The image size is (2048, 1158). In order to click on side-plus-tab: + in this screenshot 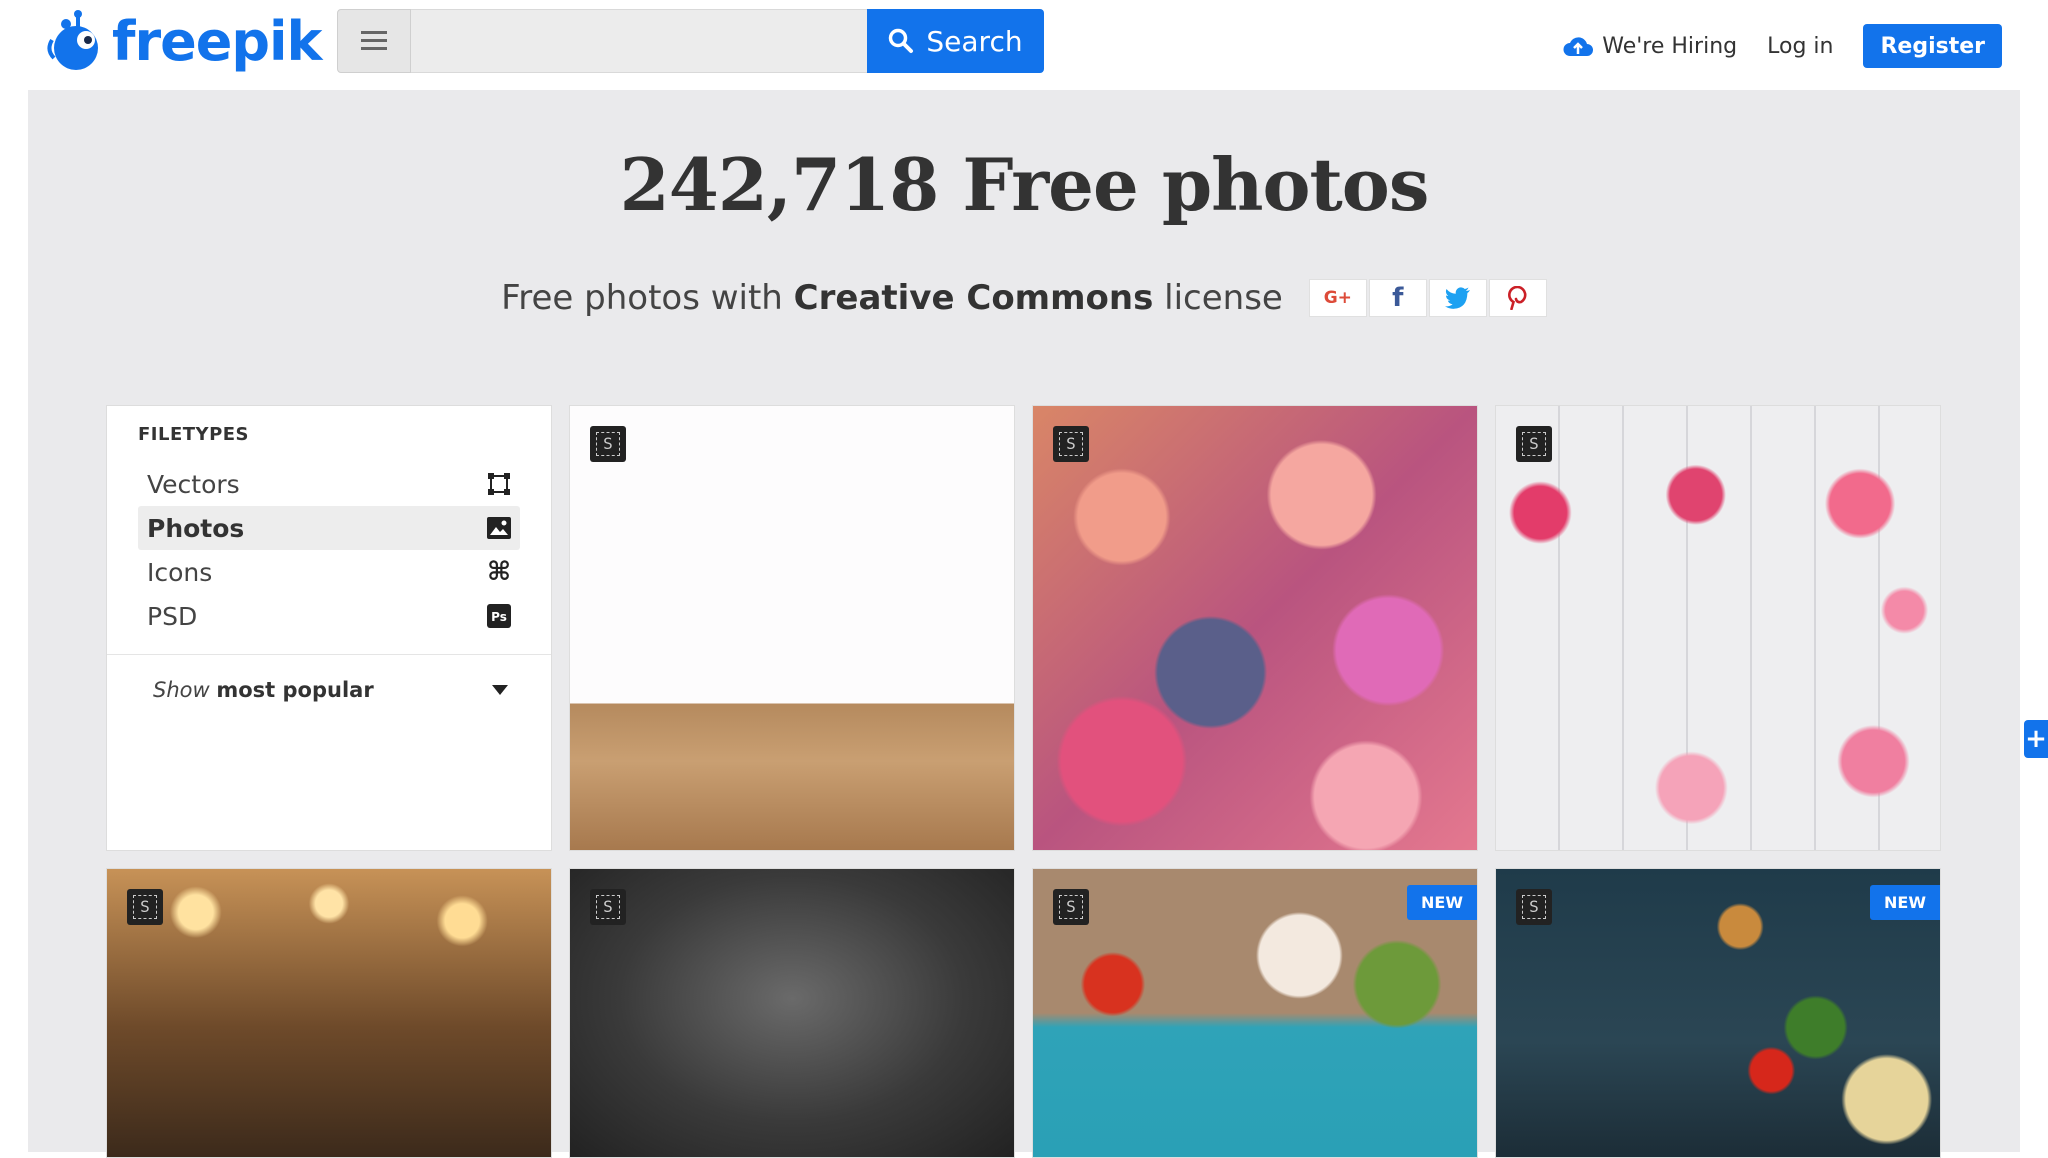, I will do `click(2036, 739)`.